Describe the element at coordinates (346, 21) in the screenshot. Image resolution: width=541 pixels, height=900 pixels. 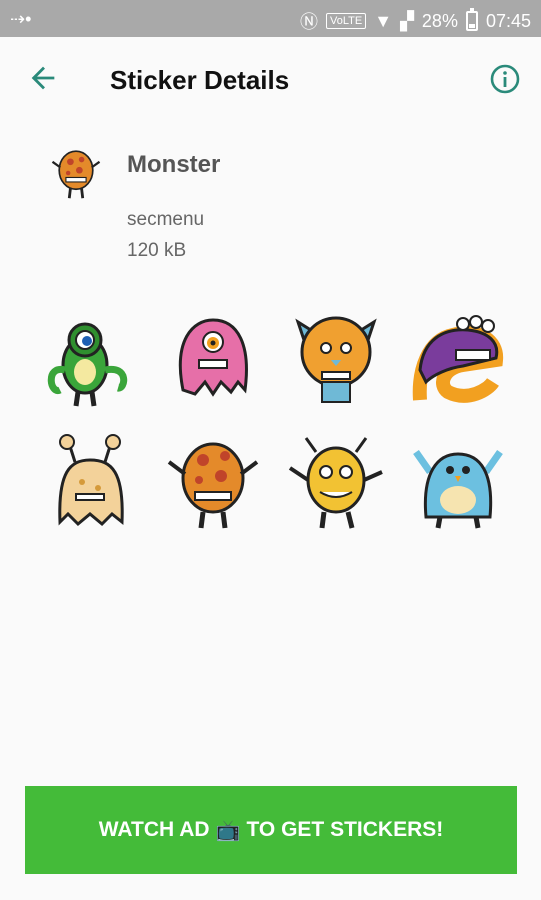
I see `volte-icon: VoLTE` at that location.